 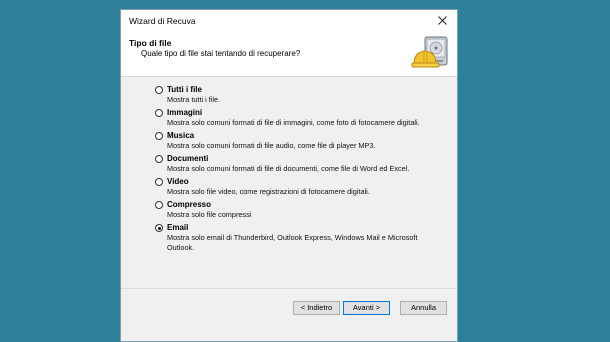 What do you see at coordinates (300, 210) in the screenshot?
I see `option-compresso: Compresso Mostra solo file compressi` at bounding box center [300, 210].